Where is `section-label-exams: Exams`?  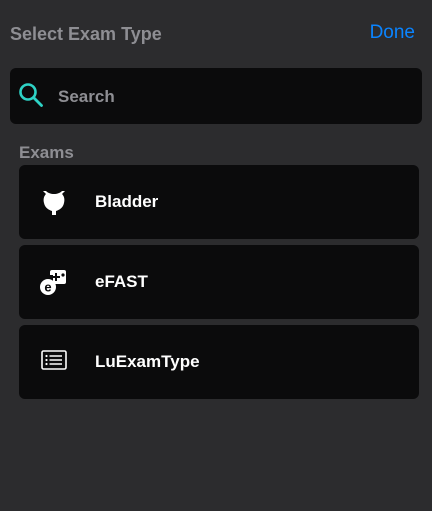
section-label-exams: Exams is located at coordinates (46, 152).